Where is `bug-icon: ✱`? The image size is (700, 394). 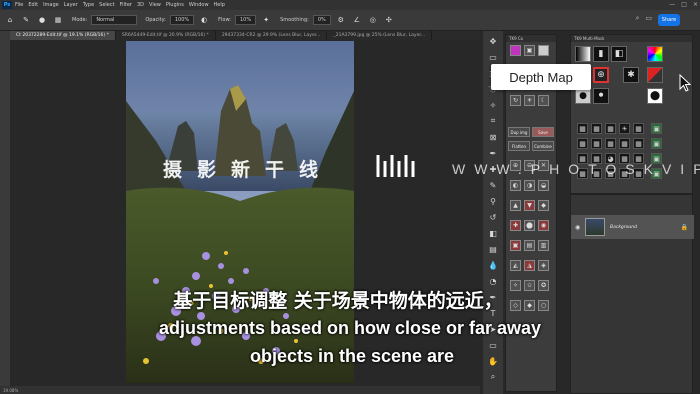 bug-icon: ✱ is located at coordinates (631, 75).